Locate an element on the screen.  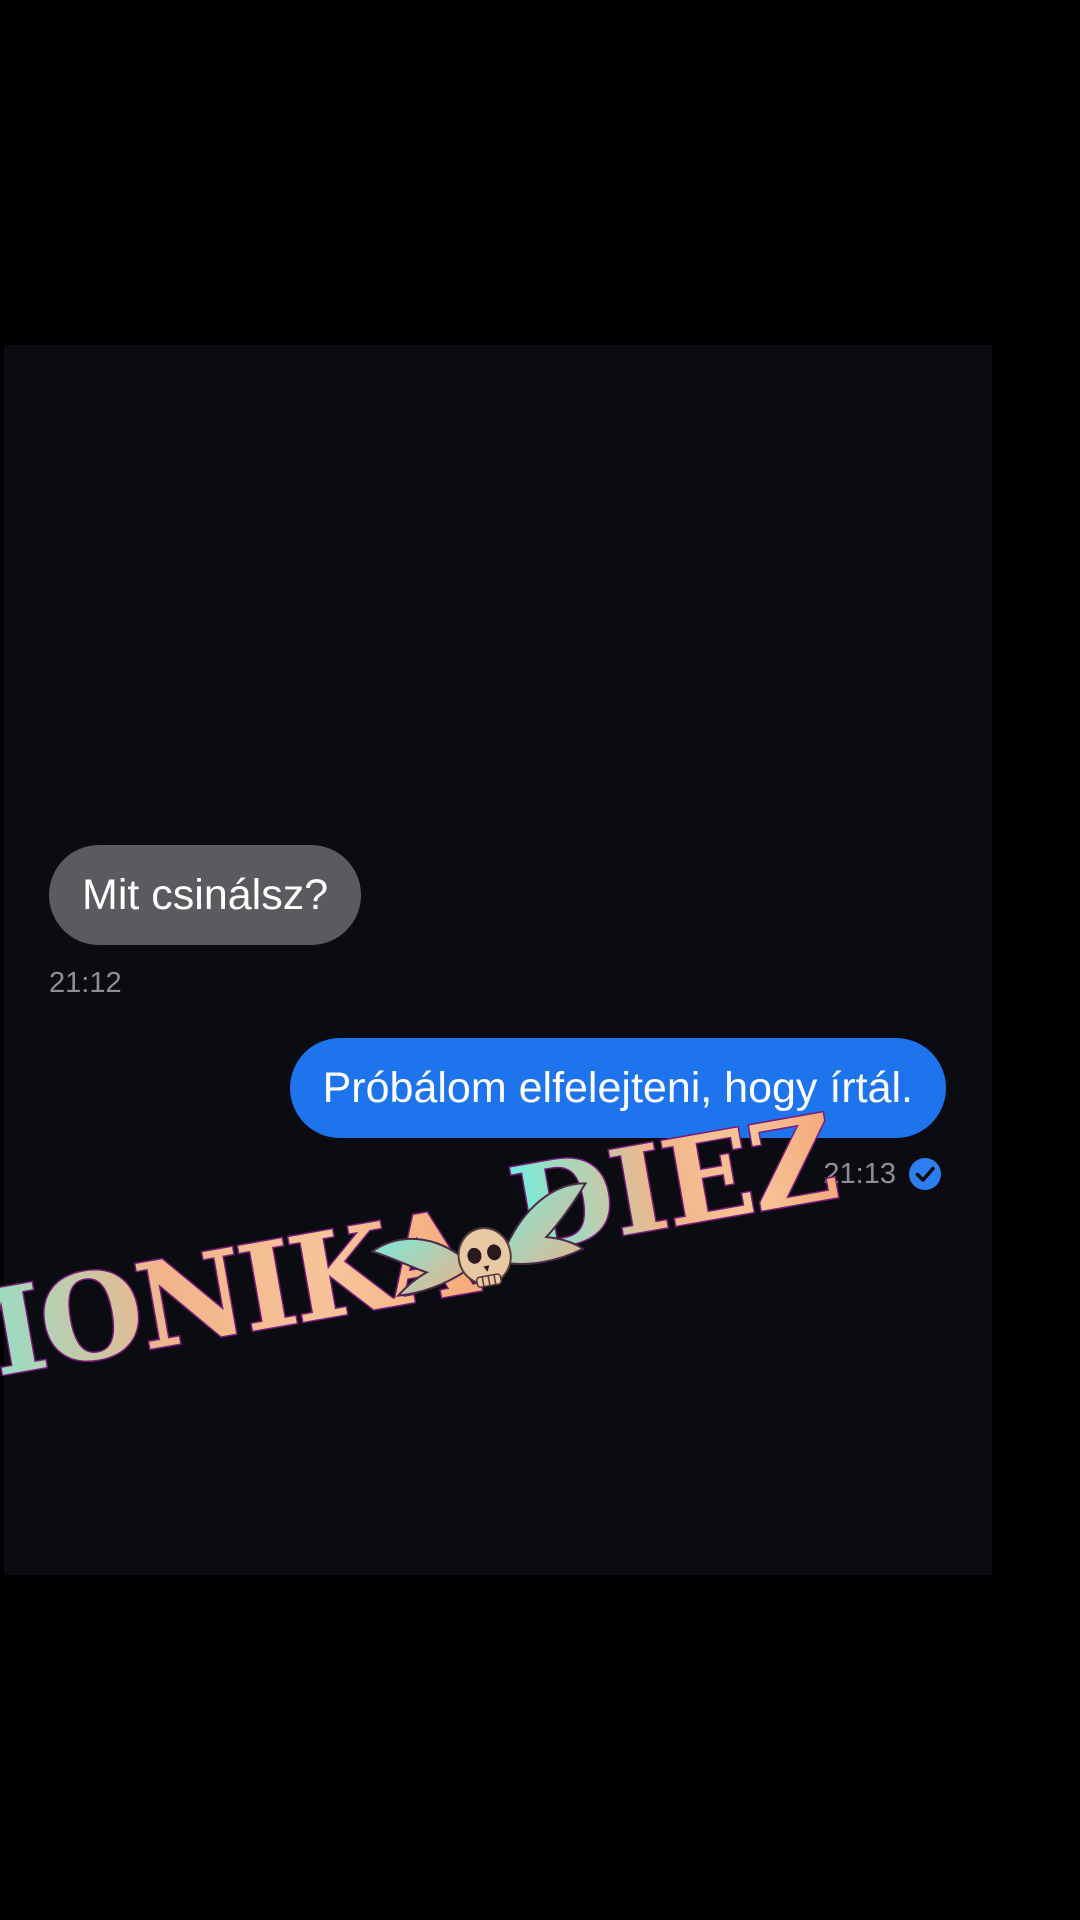
message-status: 21:13 is located at coordinates (882, 1174).